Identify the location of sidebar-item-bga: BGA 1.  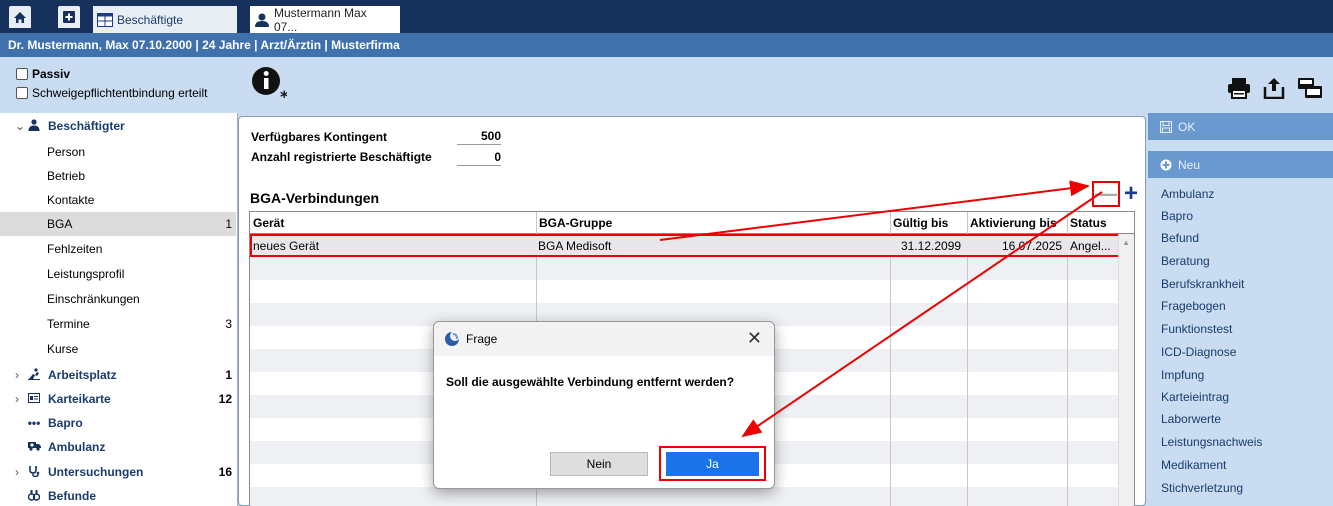
(118, 224).